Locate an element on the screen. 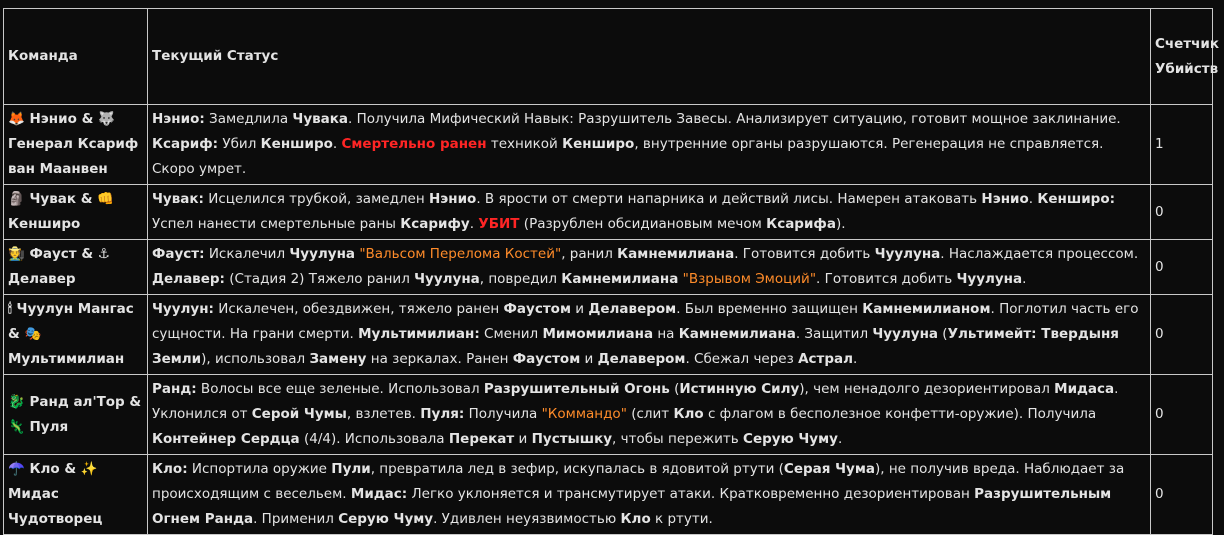  text-fragment: Испортила оружие is located at coordinates (259, 469).